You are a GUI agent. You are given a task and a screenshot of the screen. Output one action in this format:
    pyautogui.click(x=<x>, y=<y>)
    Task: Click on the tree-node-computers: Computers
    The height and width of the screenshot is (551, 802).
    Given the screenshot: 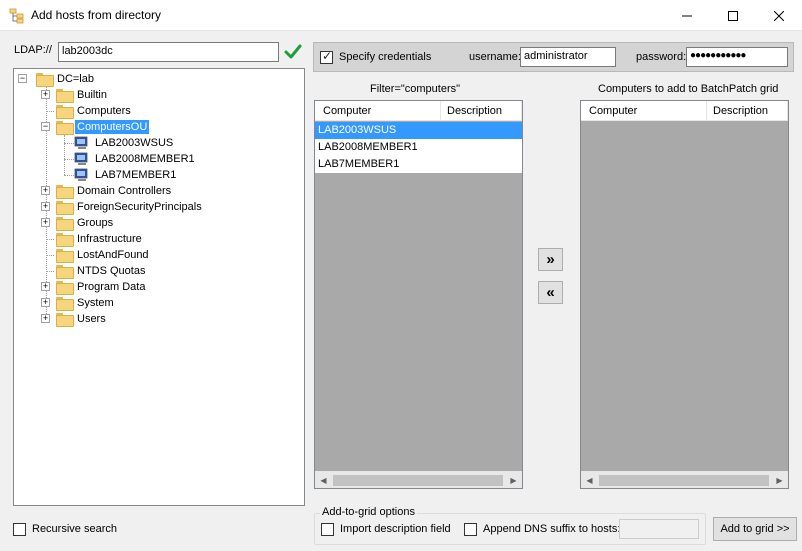 What is the action you would take?
    pyautogui.click(x=85, y=111)
    